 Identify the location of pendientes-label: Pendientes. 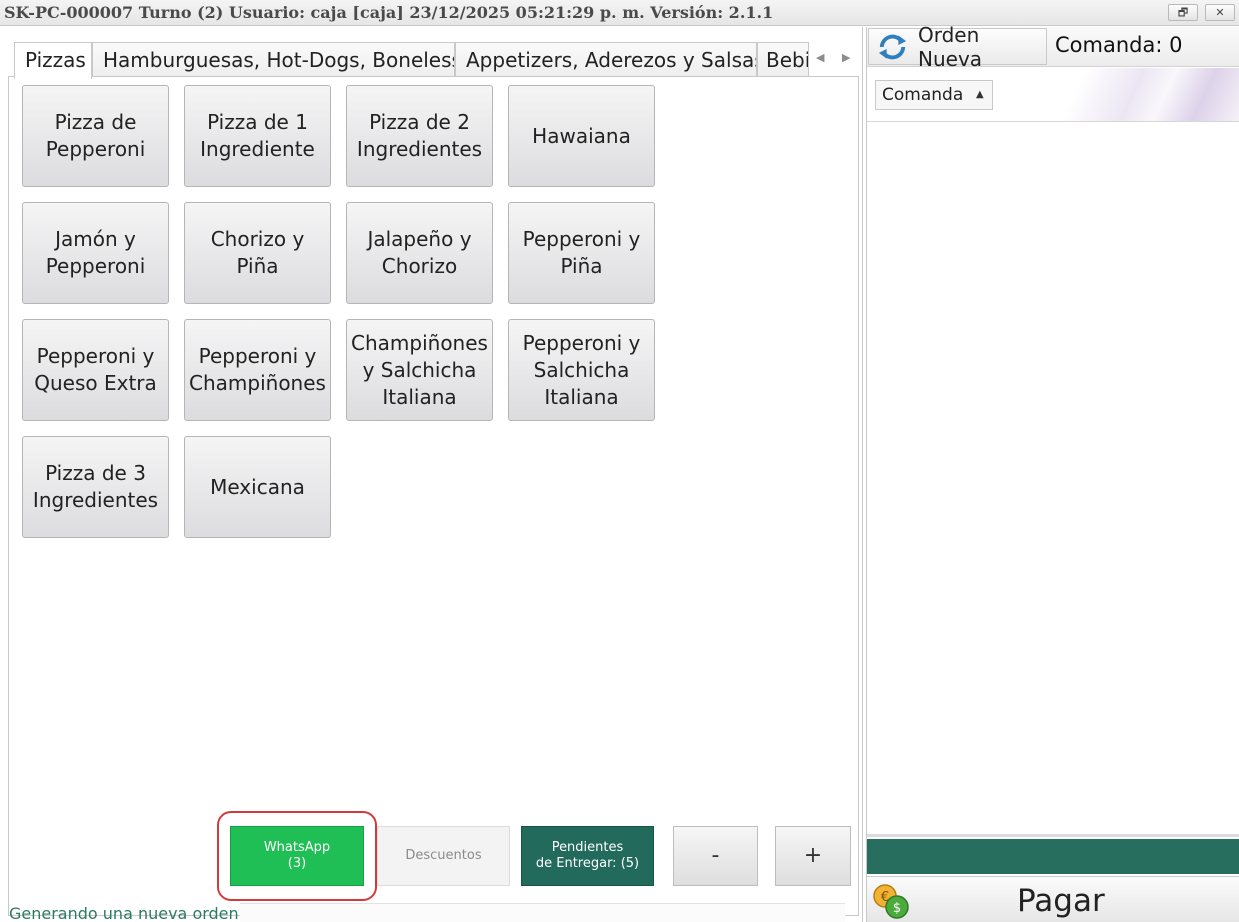
(587, 847).